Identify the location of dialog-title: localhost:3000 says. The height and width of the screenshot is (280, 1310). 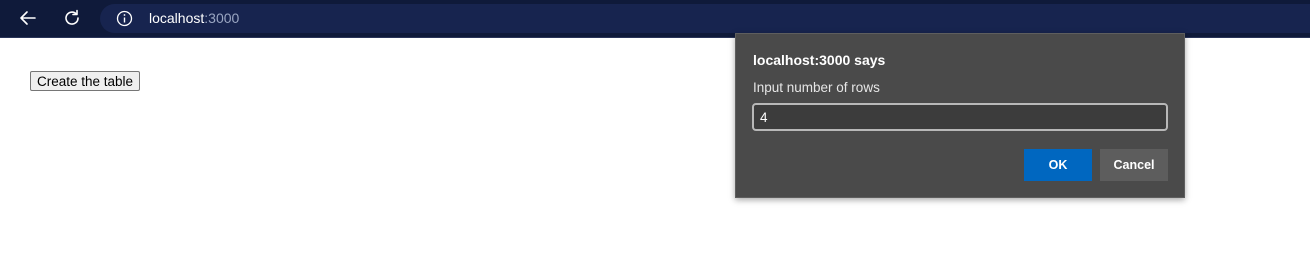
(819, 60).